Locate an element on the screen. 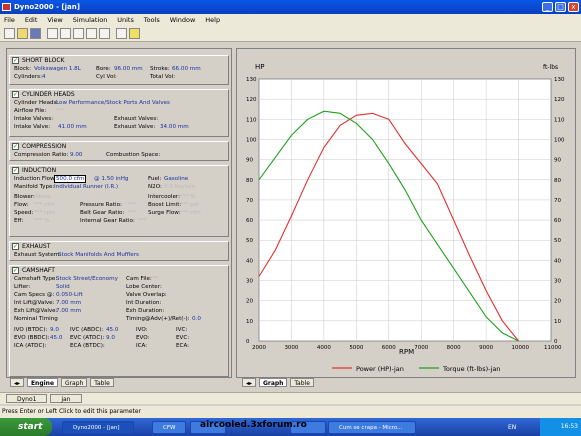  int-lift-label: Int Lift@Valve: is located at coordinates (34, 303).